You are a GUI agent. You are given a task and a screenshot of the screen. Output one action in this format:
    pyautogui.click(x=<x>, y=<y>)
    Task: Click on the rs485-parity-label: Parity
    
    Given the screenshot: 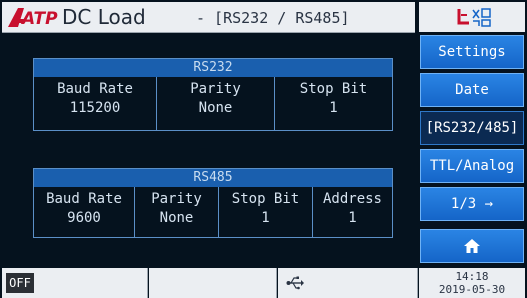 What is the action you would take?
    pyautogui.click(x=176, y=199)
    